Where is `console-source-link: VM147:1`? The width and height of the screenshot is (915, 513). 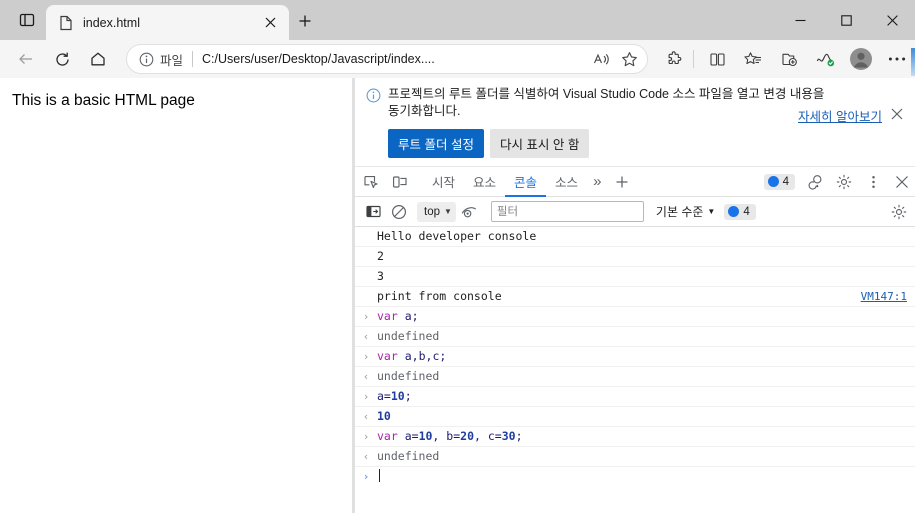 console-source-link: VM147:1 is located at coordinates (884, 296).